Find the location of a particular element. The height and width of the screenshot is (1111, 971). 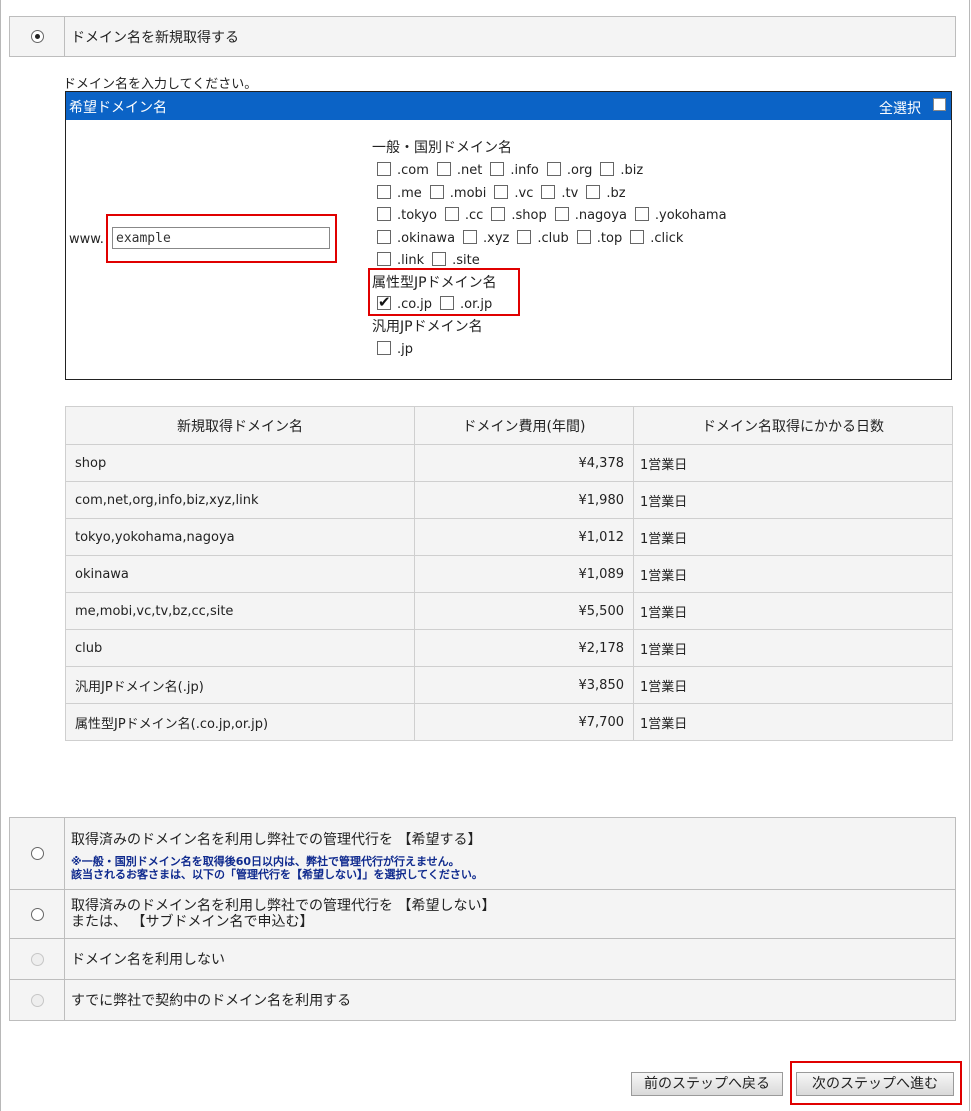

tld-checkbox-top is located at coordinates (583, 236).